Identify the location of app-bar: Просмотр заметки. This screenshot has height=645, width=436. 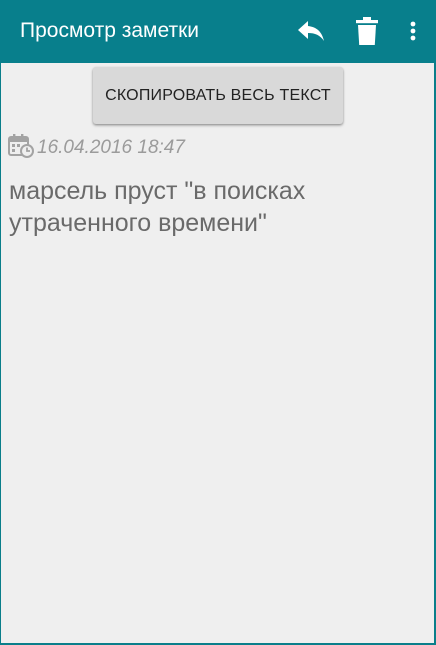
(218, 31).